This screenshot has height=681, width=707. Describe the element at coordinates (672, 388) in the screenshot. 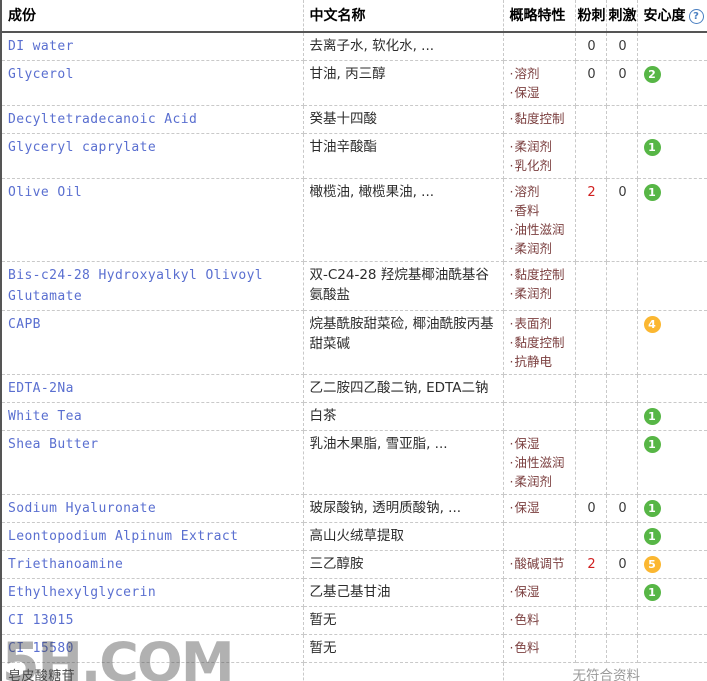

I see `cell-safety` at that location.